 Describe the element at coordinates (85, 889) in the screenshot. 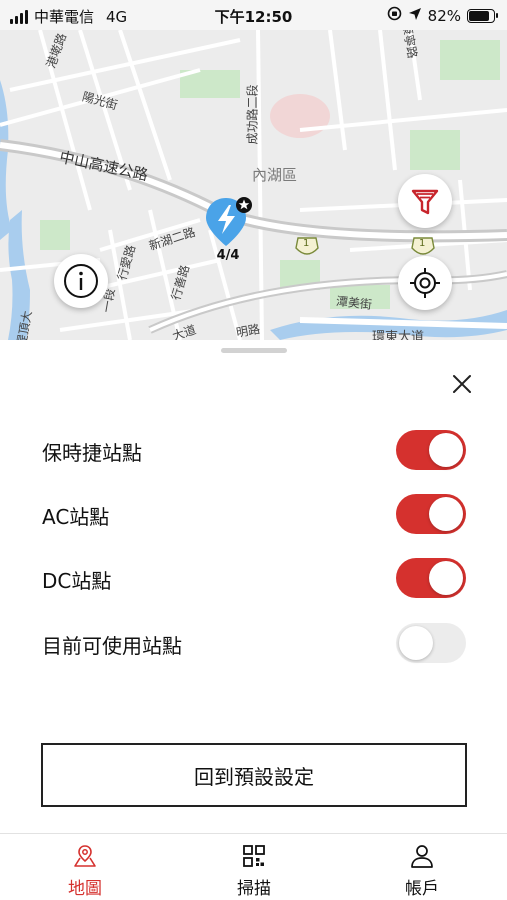

I see `tab-label: 地圖` at that location.